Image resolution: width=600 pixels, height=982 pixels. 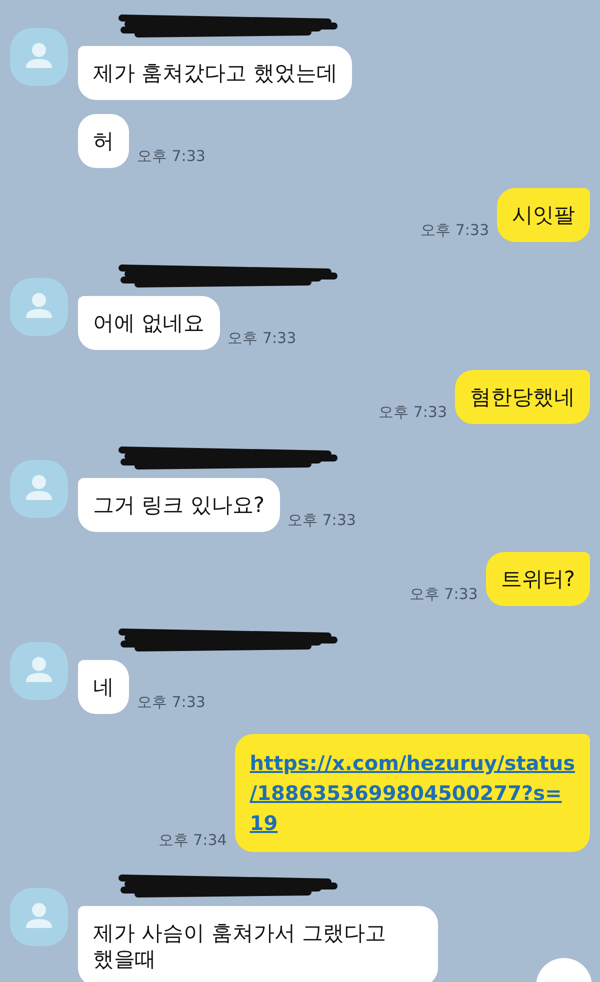 I want to click on message-bubble: 제가 훔쳐갔다고 했었는데, so click(x=215, y=73).